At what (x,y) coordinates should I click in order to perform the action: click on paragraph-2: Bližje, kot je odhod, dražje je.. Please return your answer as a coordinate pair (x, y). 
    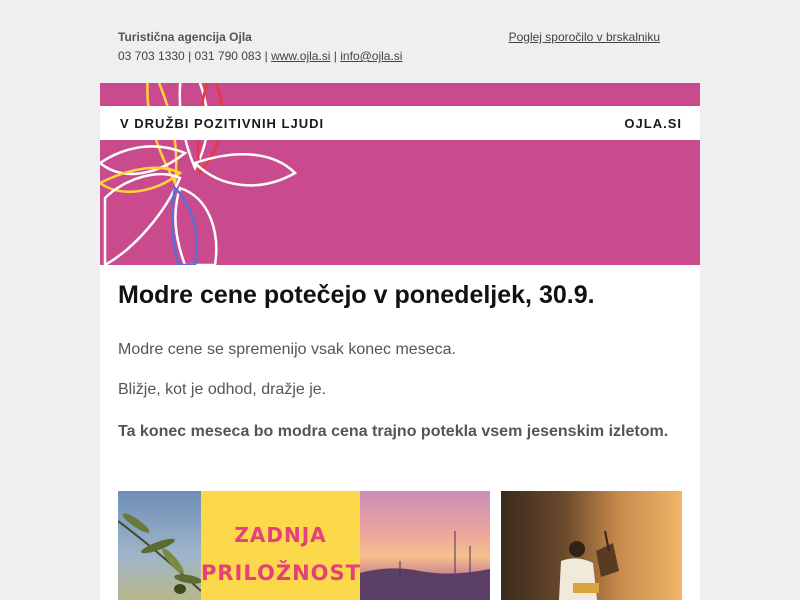
    Looking at the image, I should click on (222, 389).